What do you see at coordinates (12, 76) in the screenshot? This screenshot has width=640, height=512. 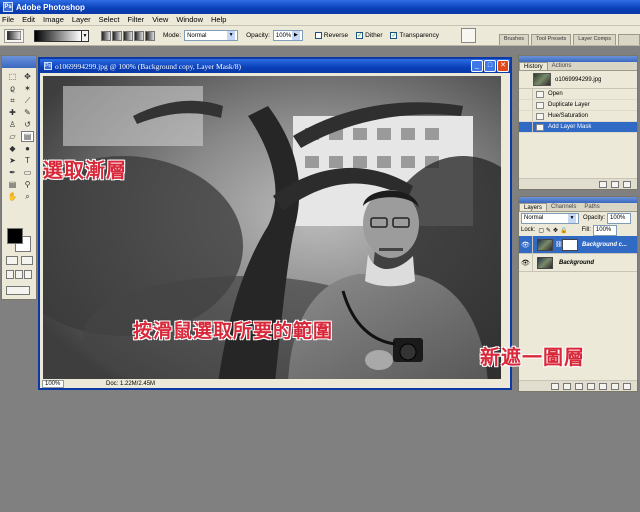 I see `marquee-tool-icon: ⬚` at bounding box center [12, 76].